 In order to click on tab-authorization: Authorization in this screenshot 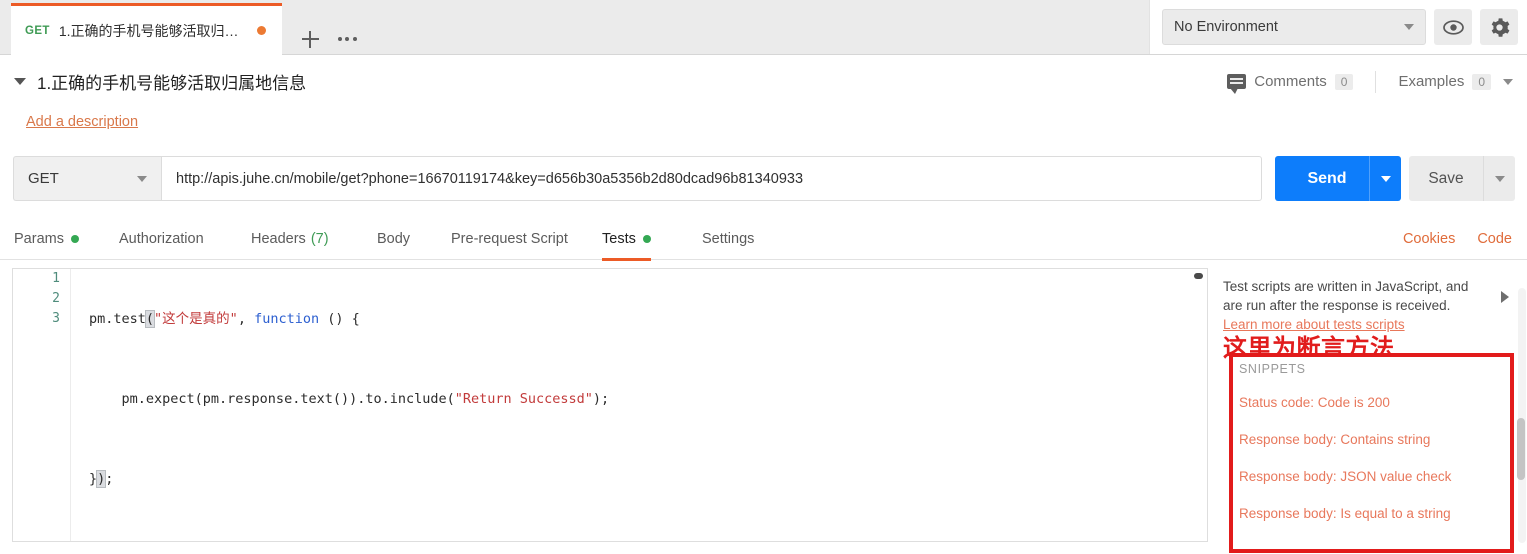, I will do `click(161, 239)`.